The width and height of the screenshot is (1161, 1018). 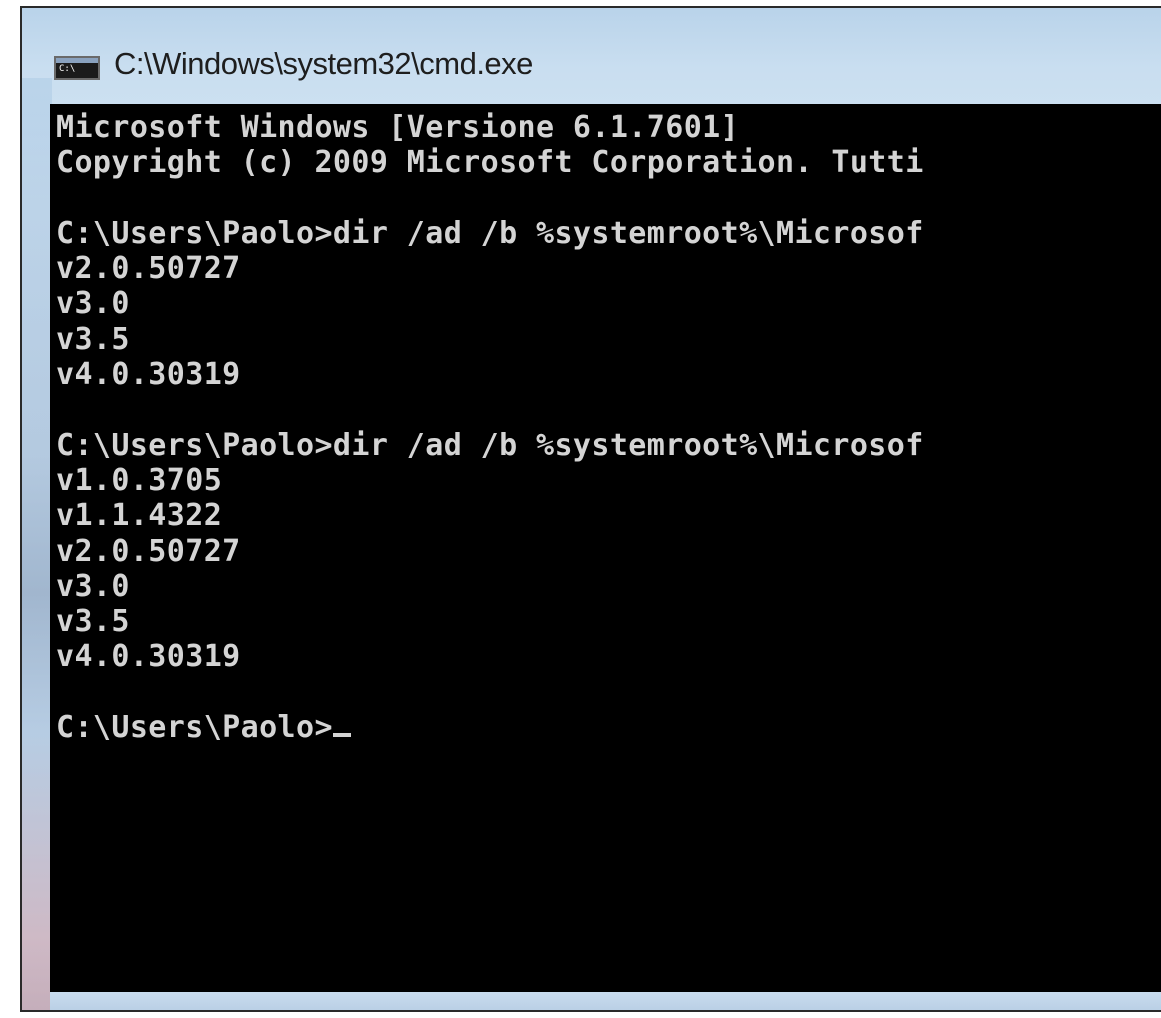 What do you see at coordinates (139, 480) in the screenshot?
I see `console-line: v1.0.3705` at bounding box center [139, 480].